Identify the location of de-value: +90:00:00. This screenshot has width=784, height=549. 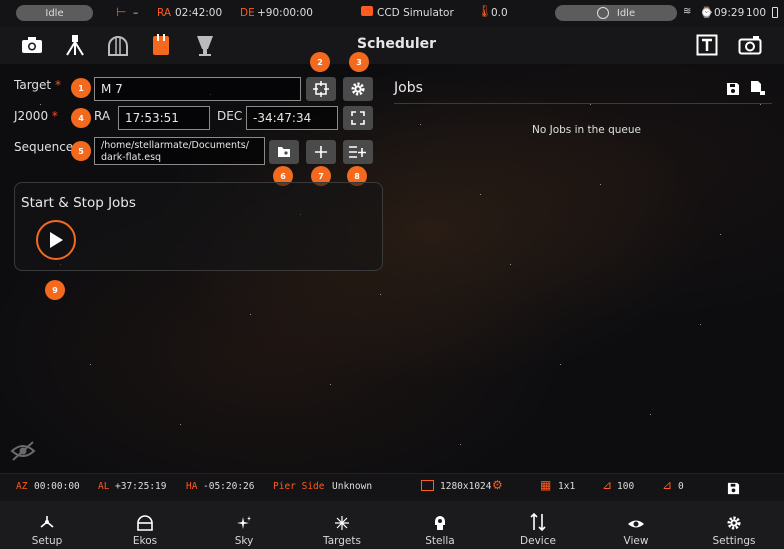
(285, 13).